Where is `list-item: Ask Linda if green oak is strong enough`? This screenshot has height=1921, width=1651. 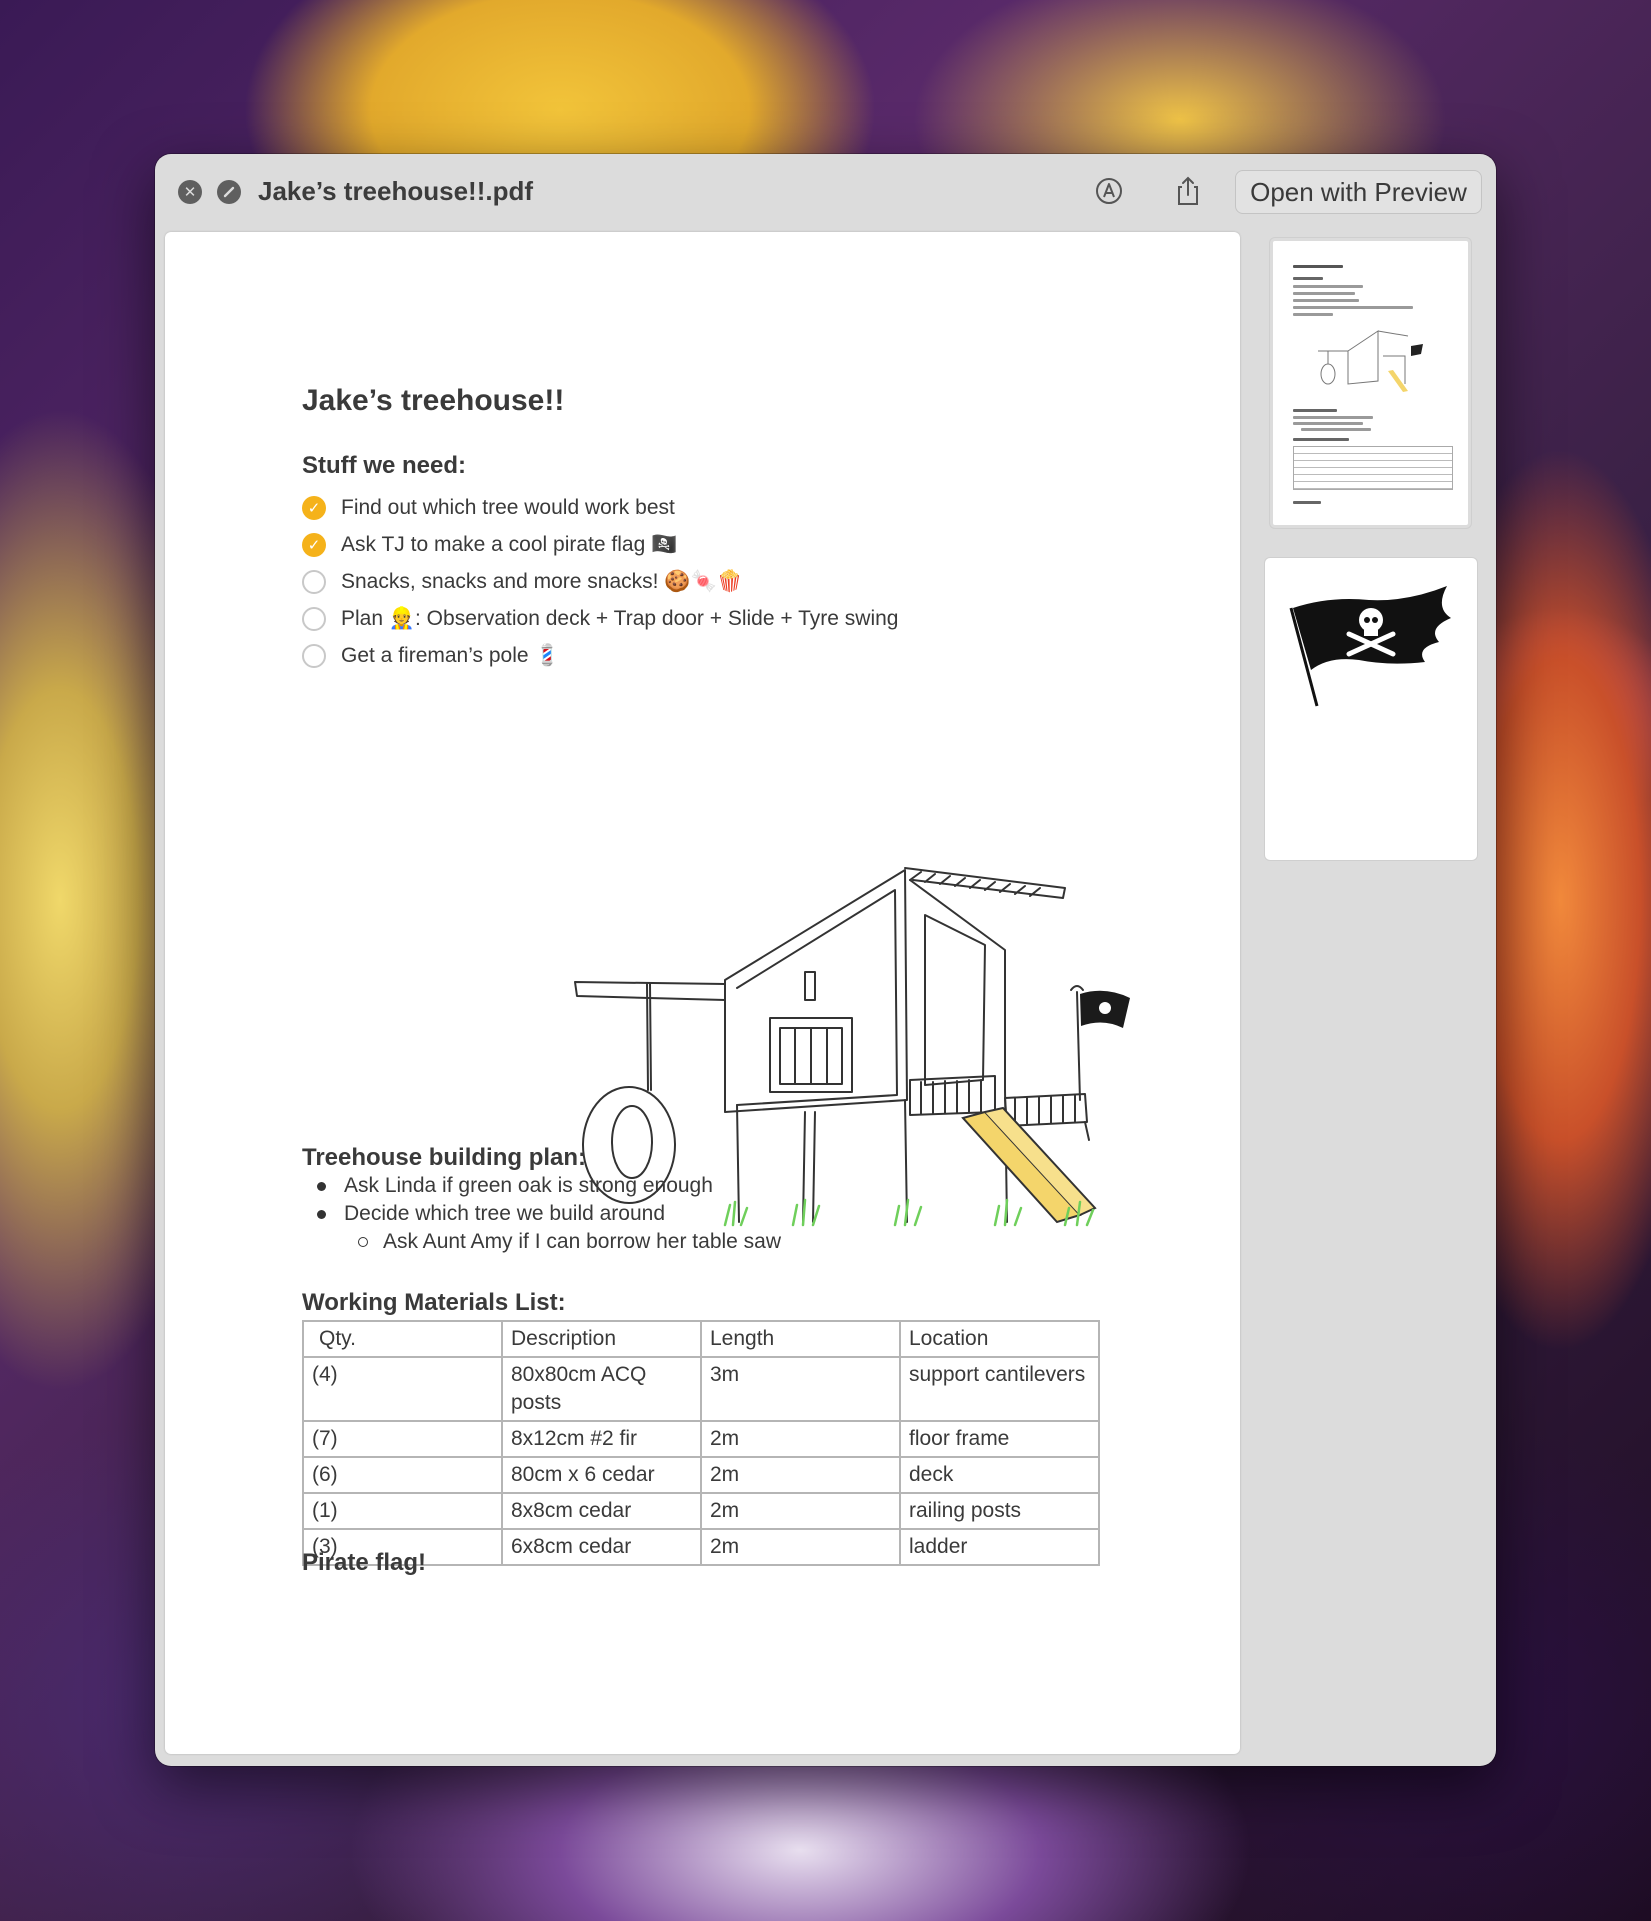 list-item: Ask Linda if green oak is strong enough is located at coordinates (541, 1186).